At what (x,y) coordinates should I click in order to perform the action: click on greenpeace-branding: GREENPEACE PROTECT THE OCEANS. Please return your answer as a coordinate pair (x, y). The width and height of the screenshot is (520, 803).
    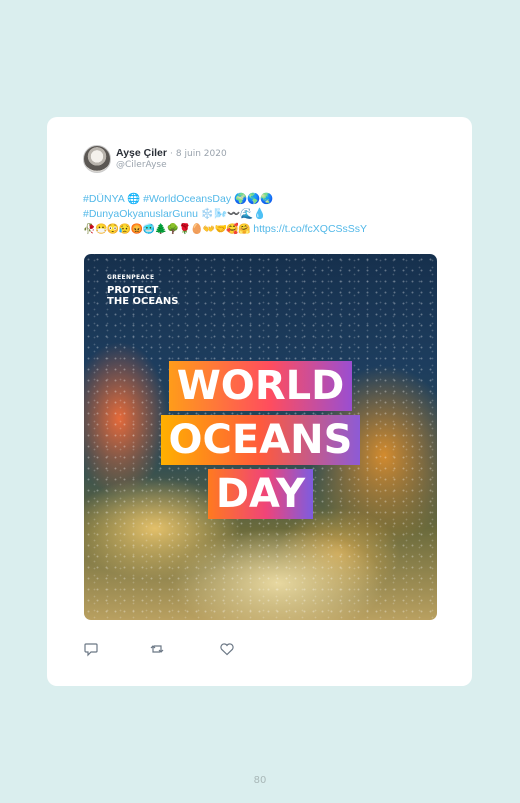
    Looking at the image, I should click on (142, 289).